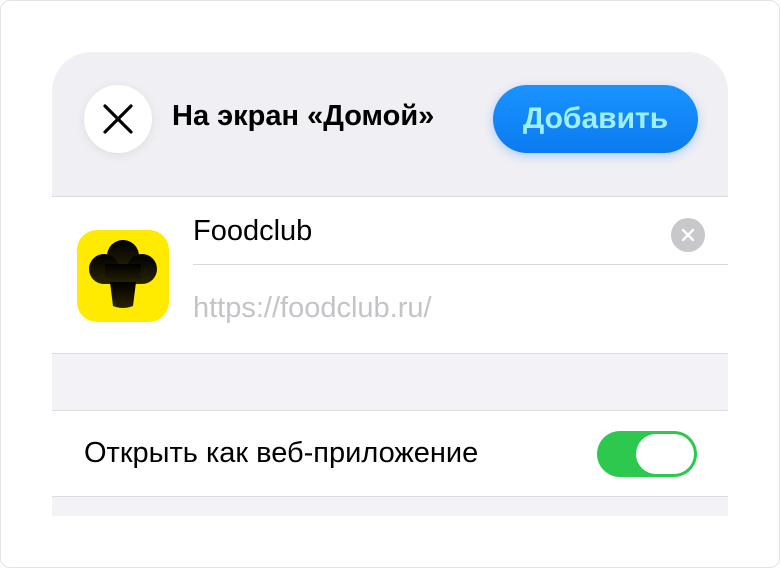 The width and height of the screenshot is (780, 568). Describe the element at coordinates (281, 453) in the screenshot. I see `web-app-label: Открыть как веб-приложение` at that location.